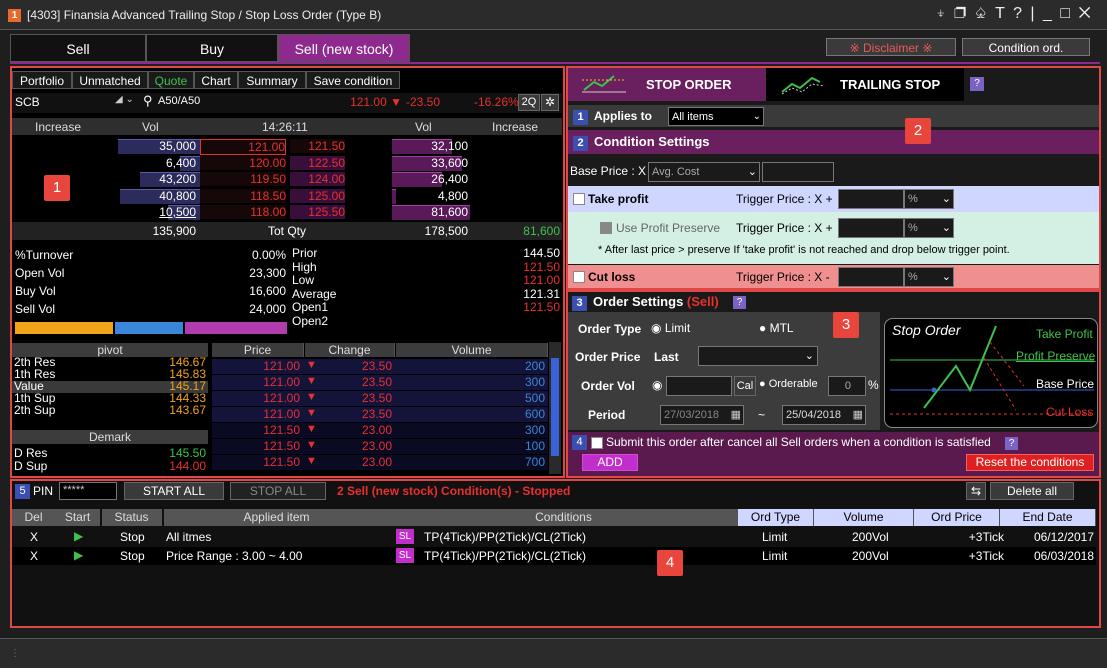 The image size is (1107, 668). What do you see at coordinates (405, 555) in the screenshot?
I see `sl-badge: SL` at bounding box center [405, 555].